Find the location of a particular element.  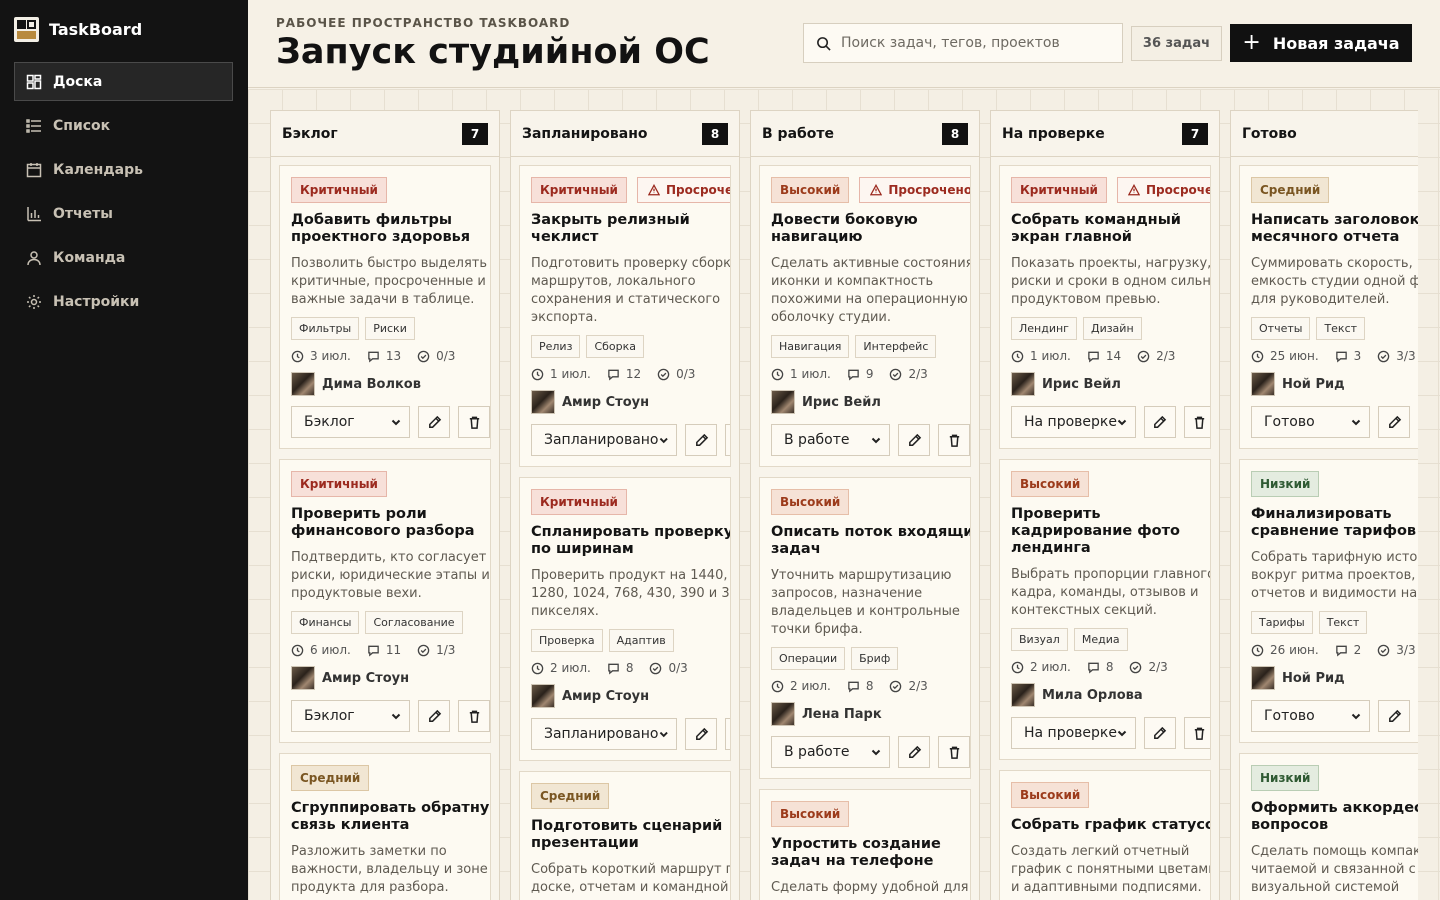

card-meta: 2 июл. 8 2/3 is located at coordinates (1110, 667).